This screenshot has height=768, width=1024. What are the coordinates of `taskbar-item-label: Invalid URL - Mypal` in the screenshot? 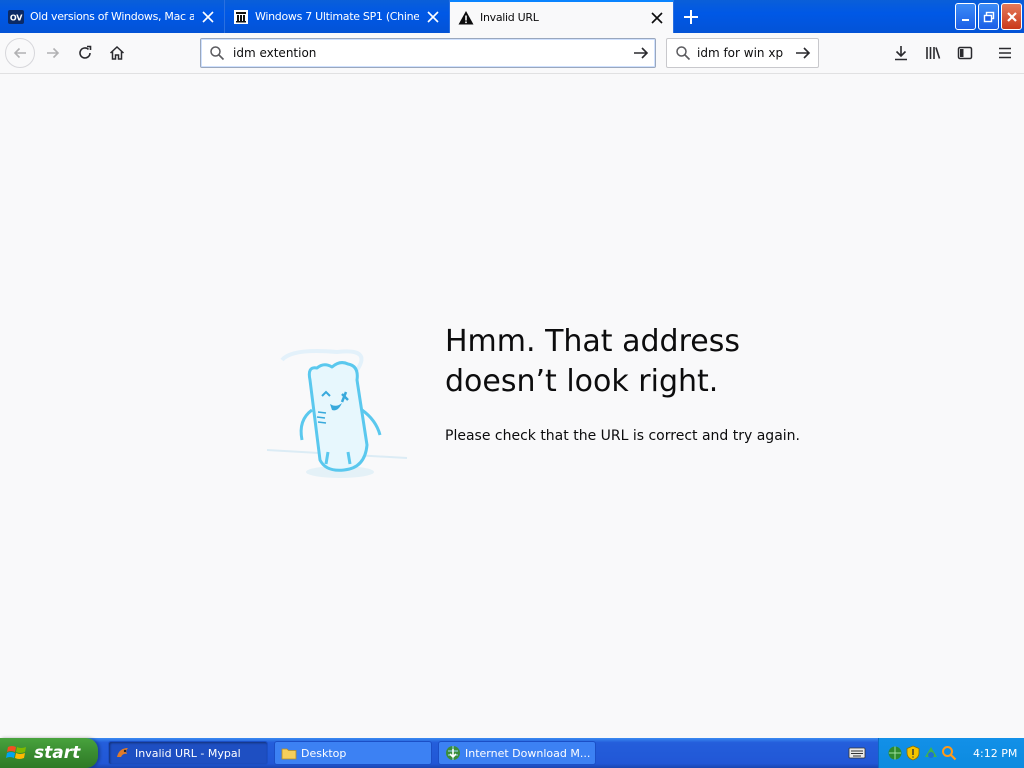 It's located at (188, 753).